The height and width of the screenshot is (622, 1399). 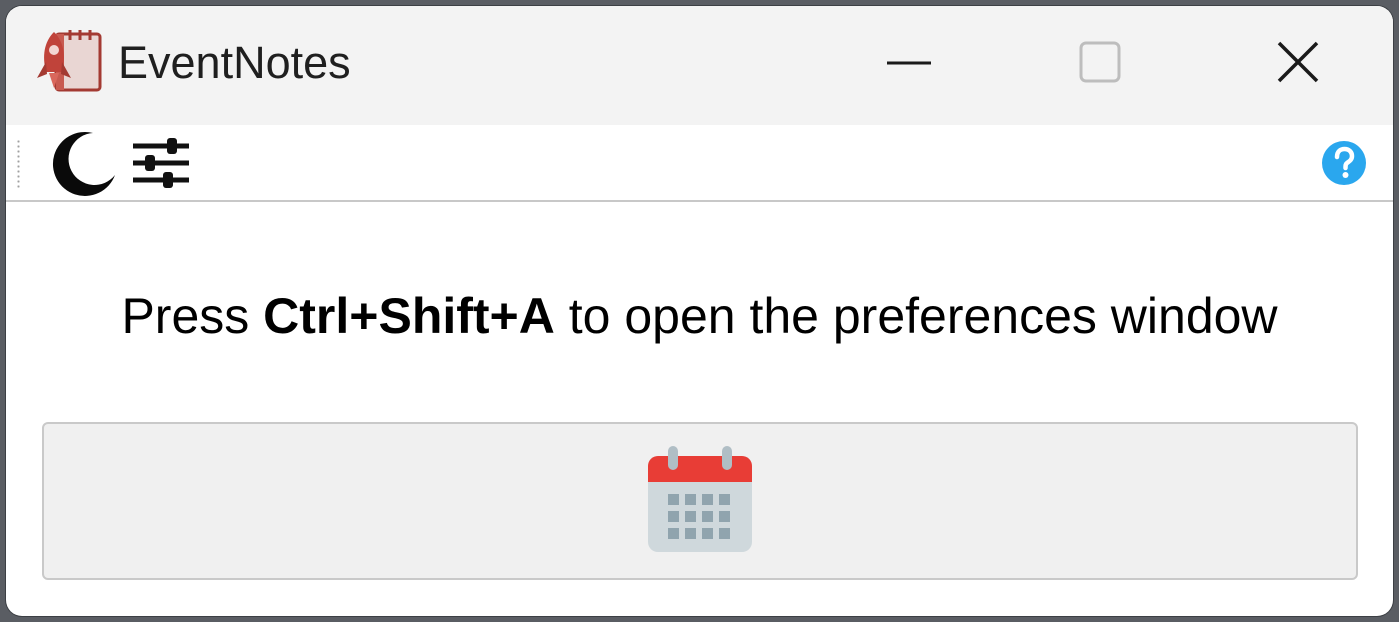 I want to click on close-button, so click(x=1298, y=64).